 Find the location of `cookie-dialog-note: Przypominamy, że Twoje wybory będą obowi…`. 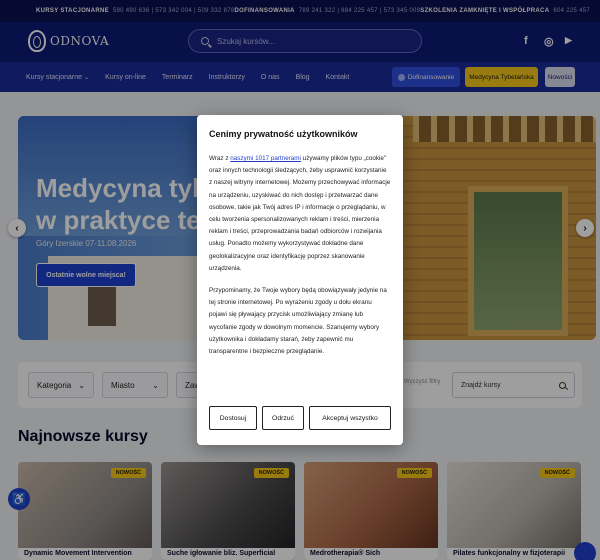

cookie-dialog-note: Przypominamy, że Twoje wybory będą obowi… is located at coordinates (298, 321).